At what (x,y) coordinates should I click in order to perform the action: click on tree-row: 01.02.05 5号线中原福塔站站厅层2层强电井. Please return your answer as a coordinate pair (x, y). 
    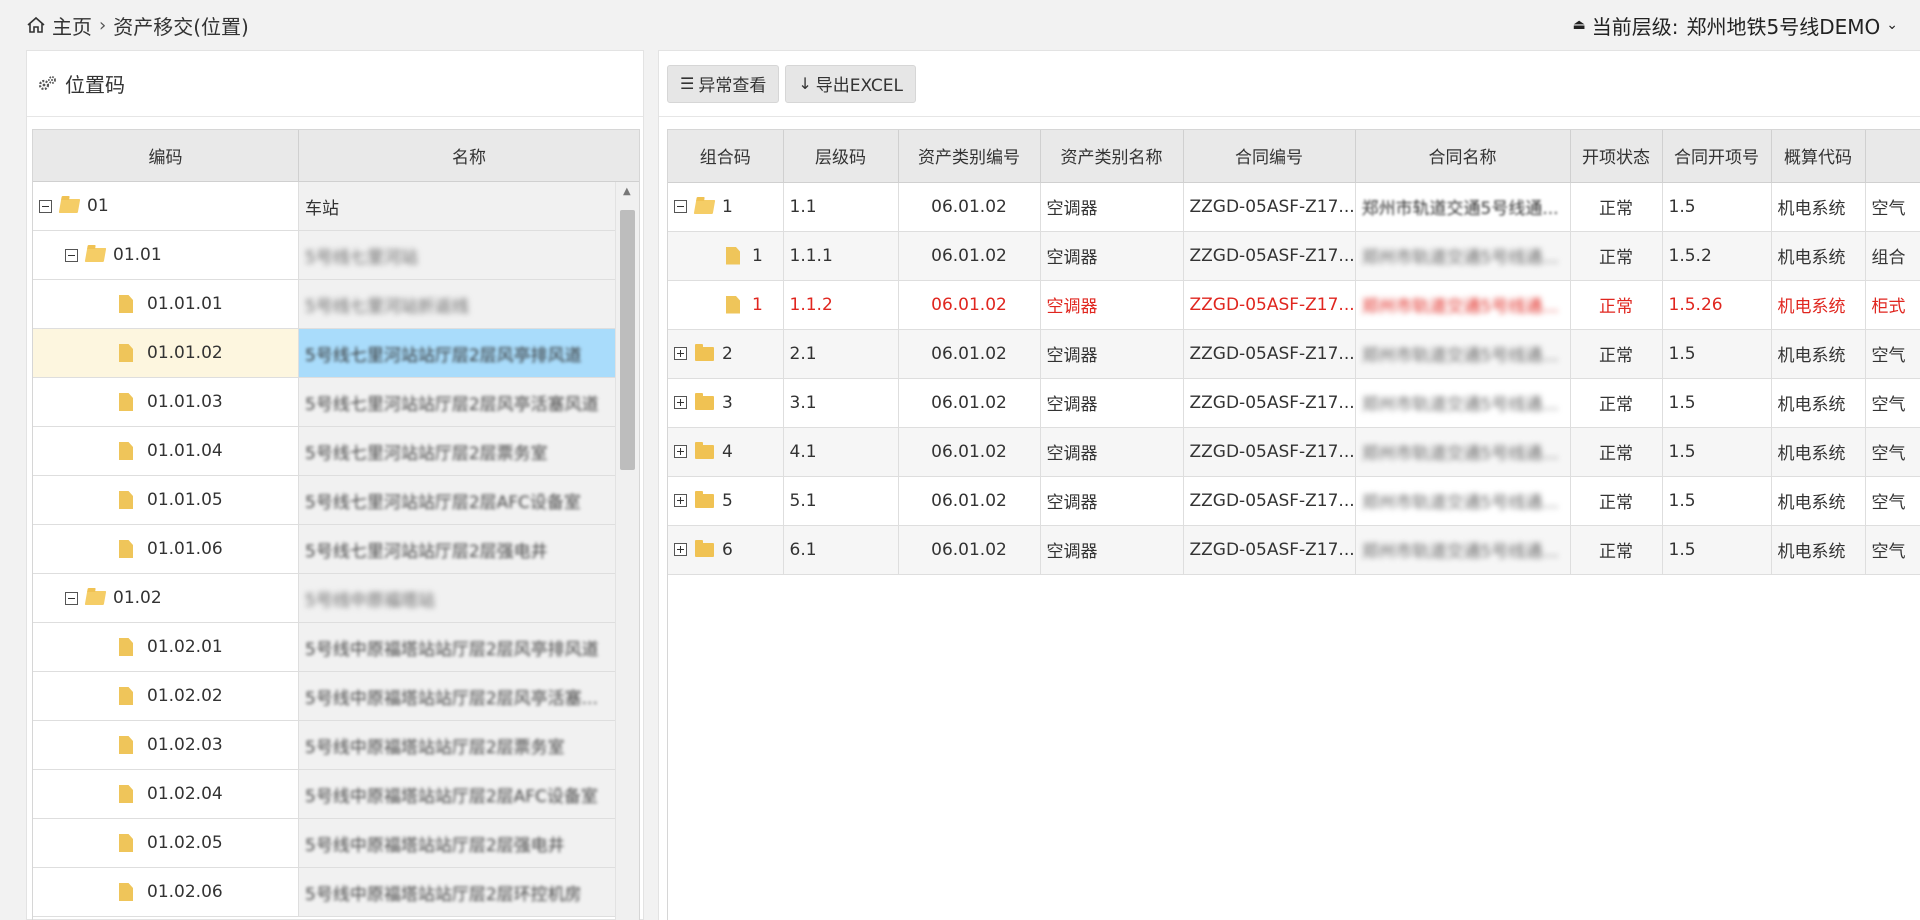
    Looking at the image, I should click on (336, 843).